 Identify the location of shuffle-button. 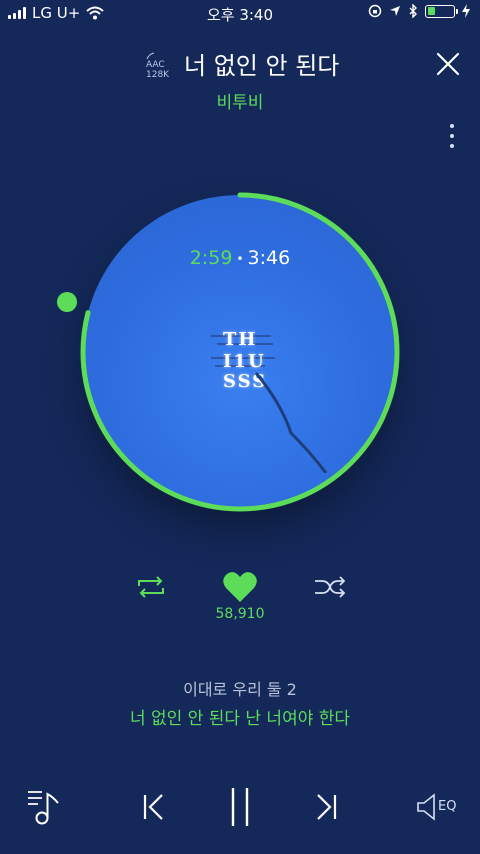
(330, 587).